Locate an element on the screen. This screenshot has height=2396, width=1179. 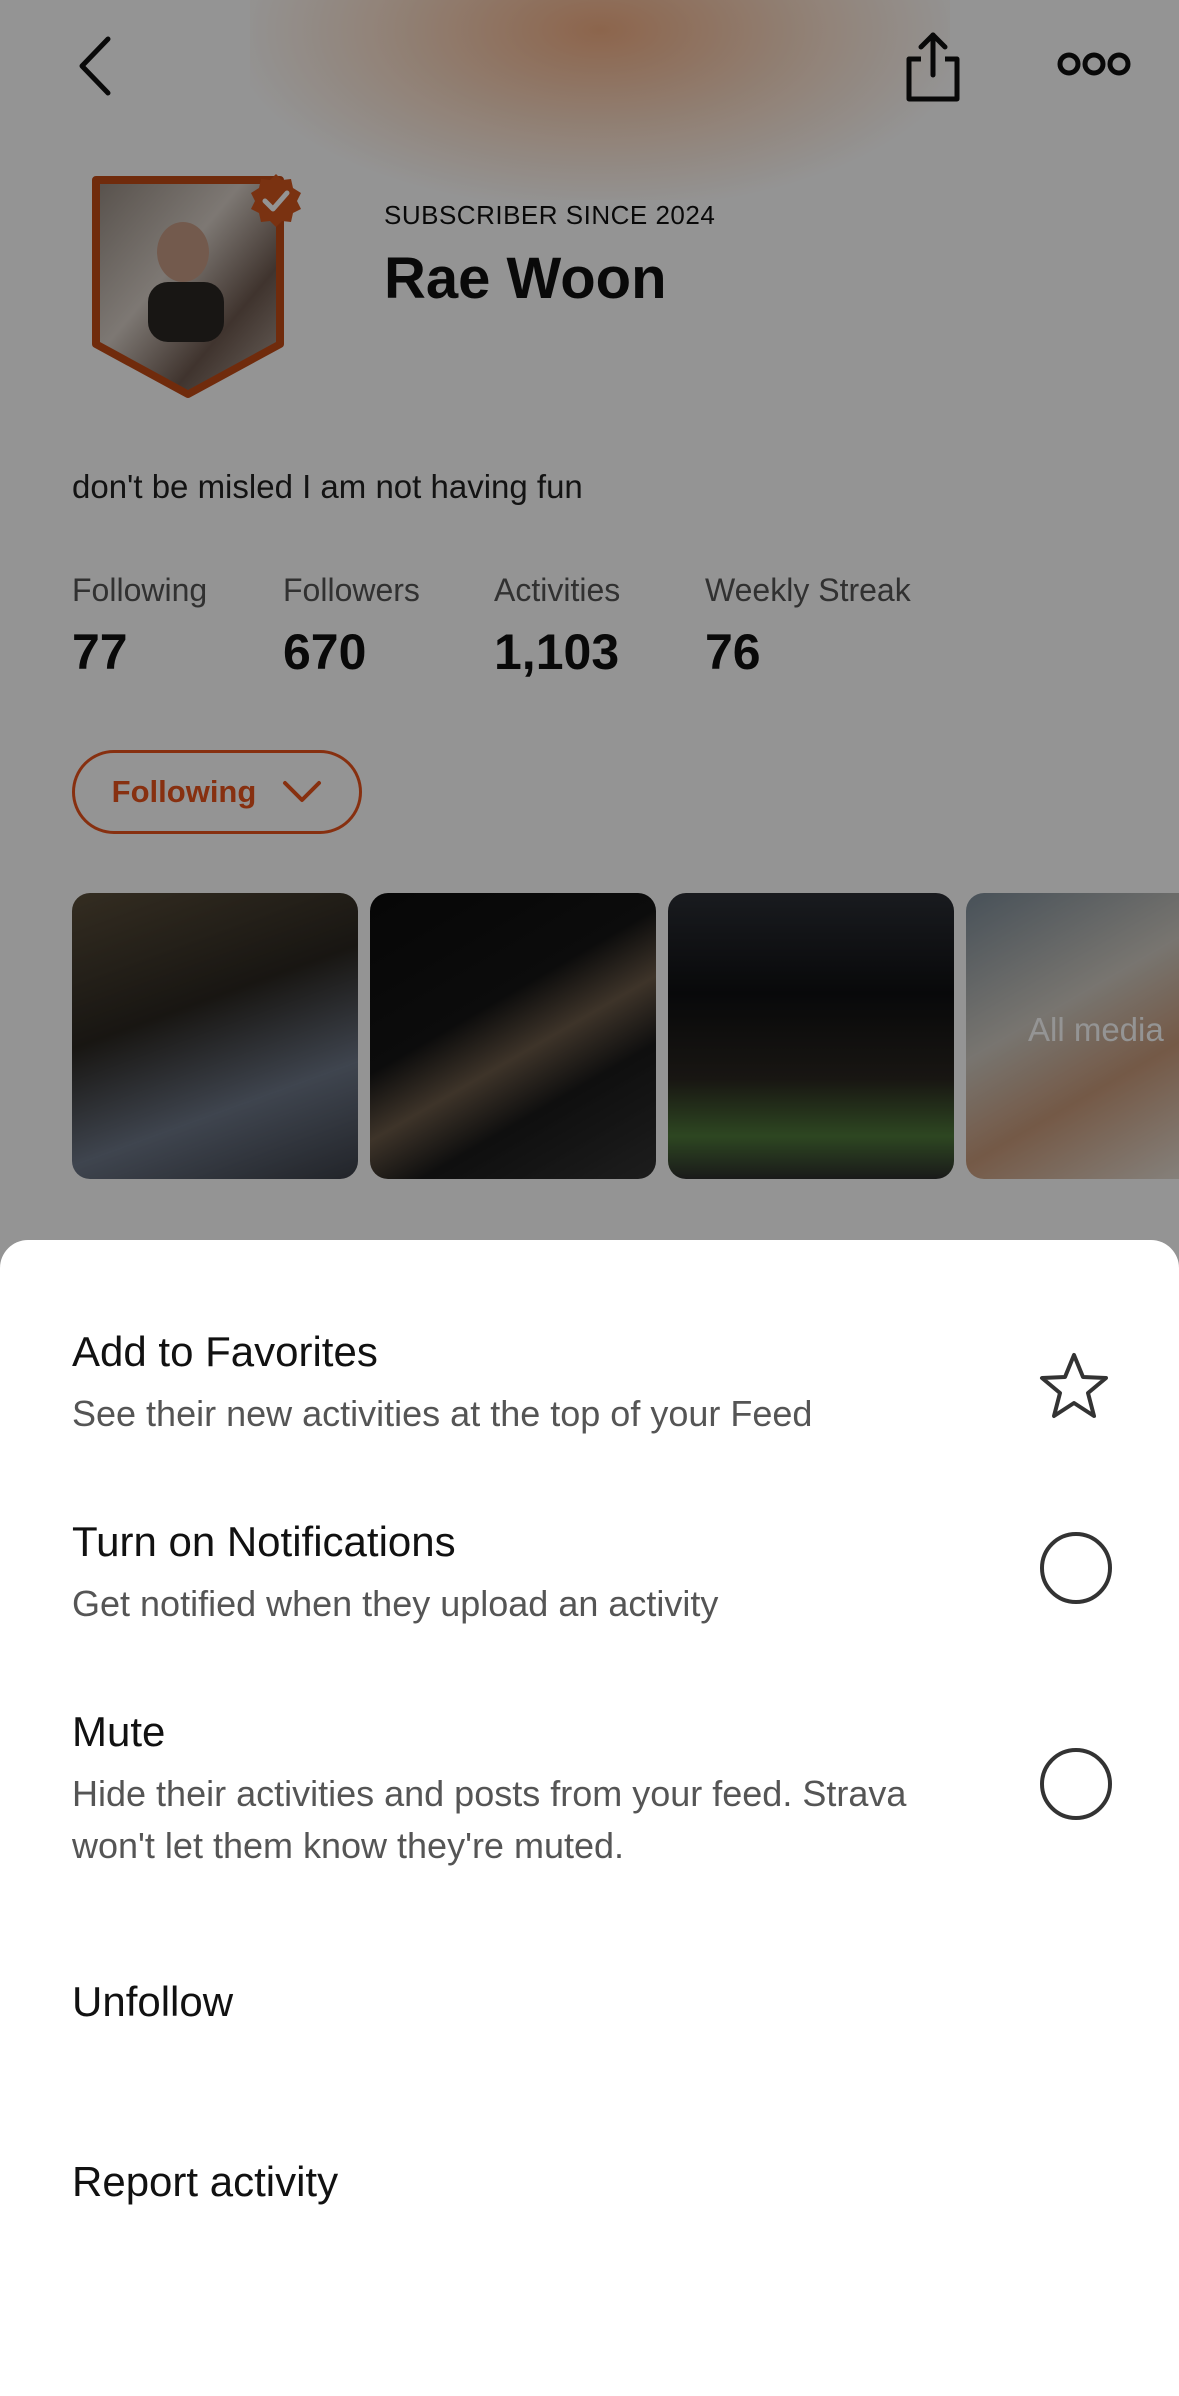
favorite-toggle is located at coordinates (1074, 1386).